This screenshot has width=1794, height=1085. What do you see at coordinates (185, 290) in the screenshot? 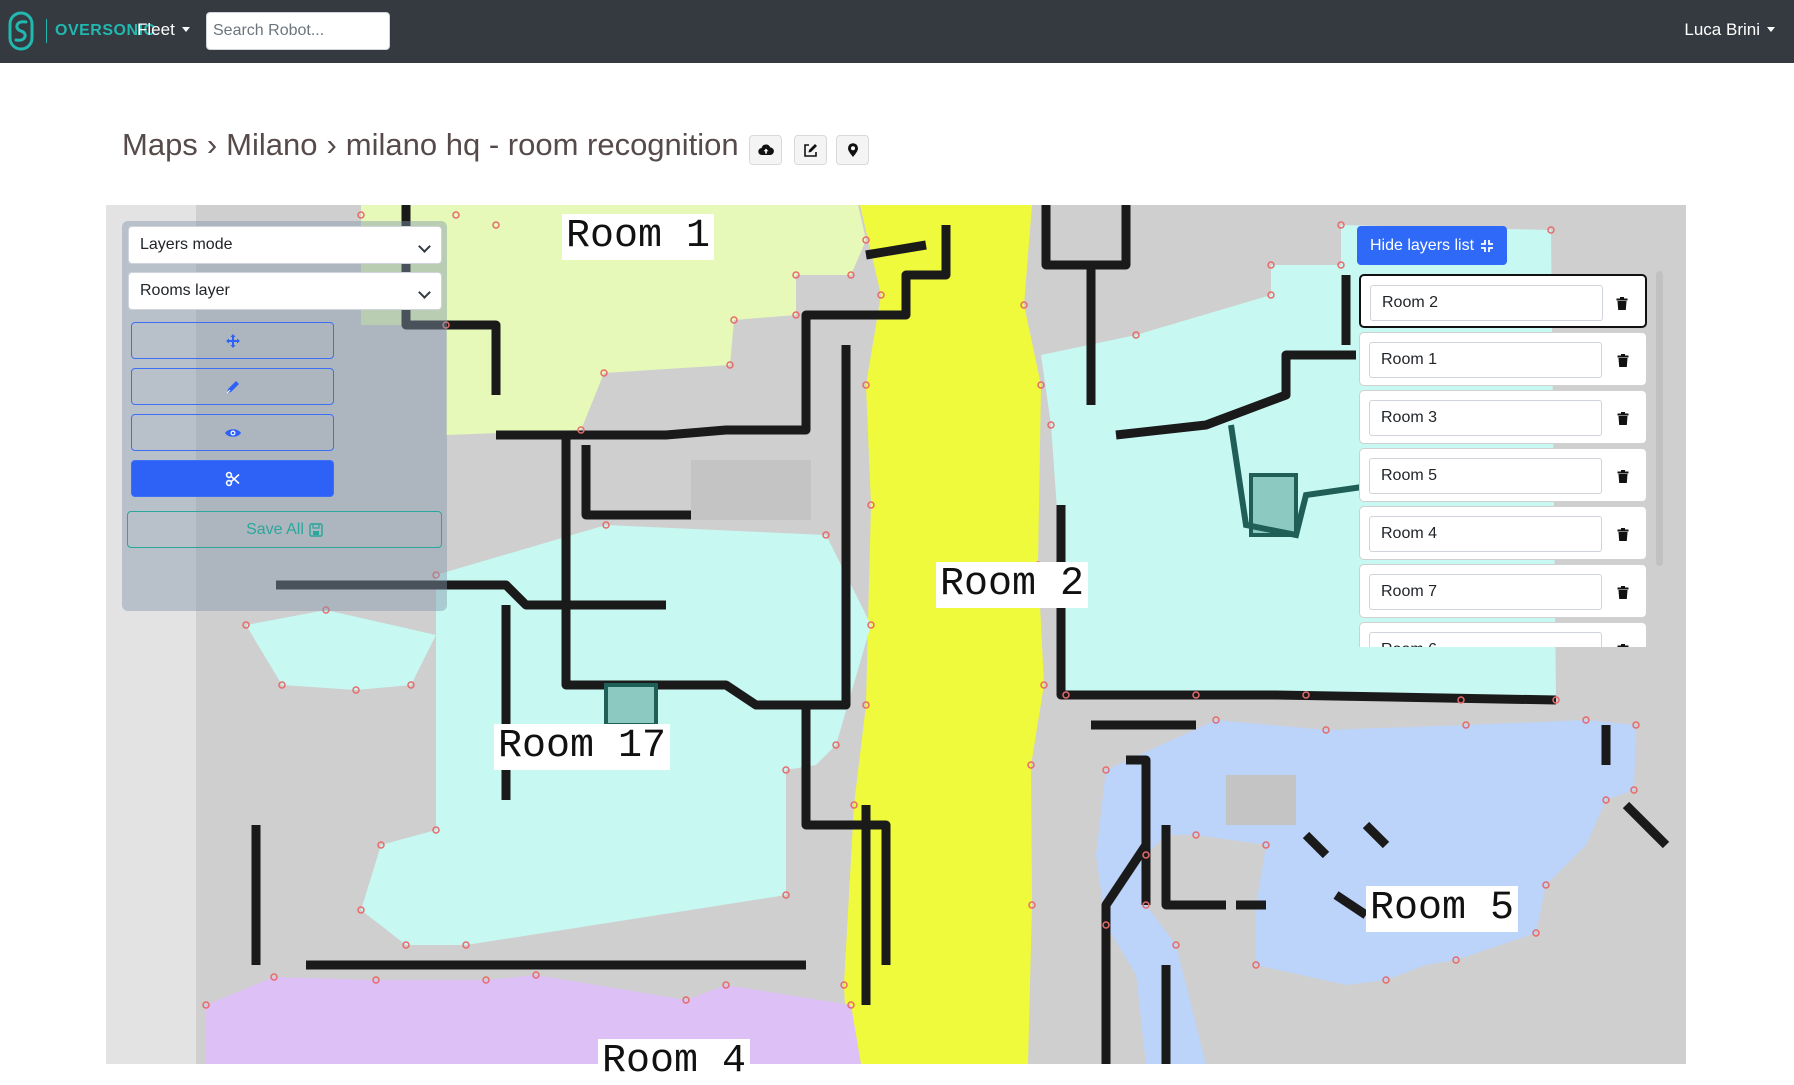
I see `layer-select-value: Rooms layer` at bounding box center [185, 290].